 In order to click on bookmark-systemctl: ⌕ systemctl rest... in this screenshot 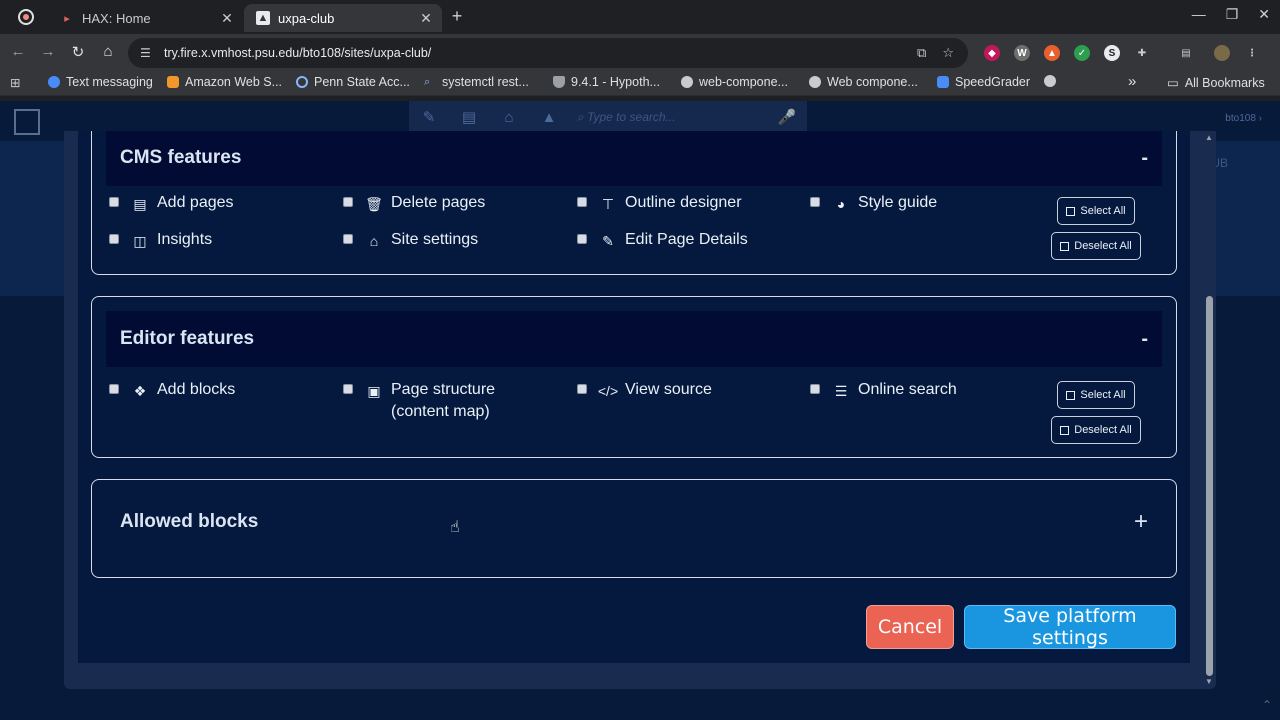, I will do `click(476, 82)`.